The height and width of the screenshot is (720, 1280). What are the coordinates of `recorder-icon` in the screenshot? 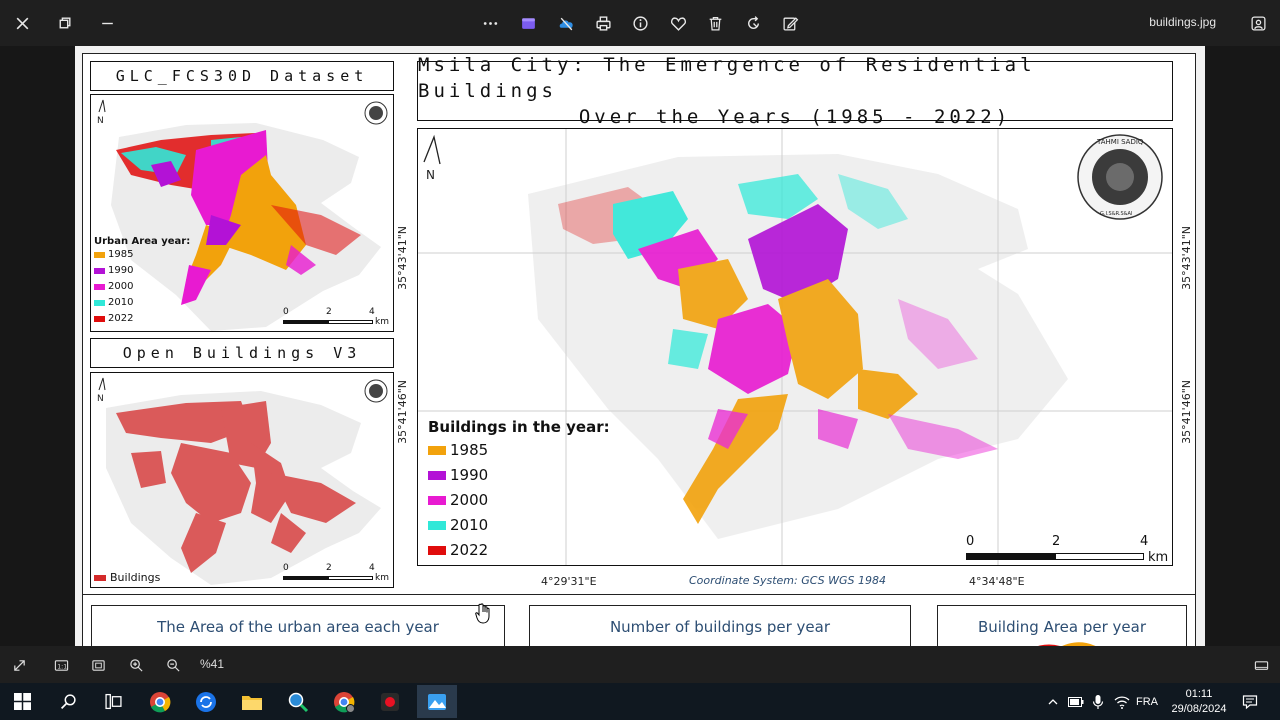 It's located at (390, 701).